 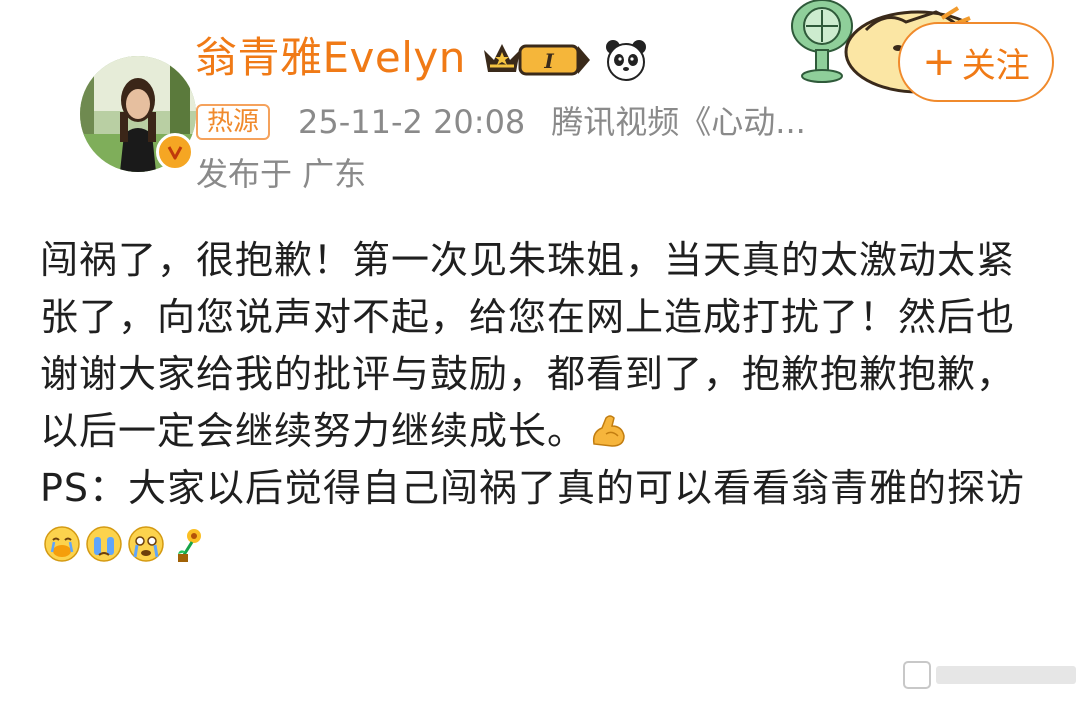 What do you see at coordinates (233, 122) in the screenshot?
I see `hot-source-tag: 热源` at bounding box center [233, 122].